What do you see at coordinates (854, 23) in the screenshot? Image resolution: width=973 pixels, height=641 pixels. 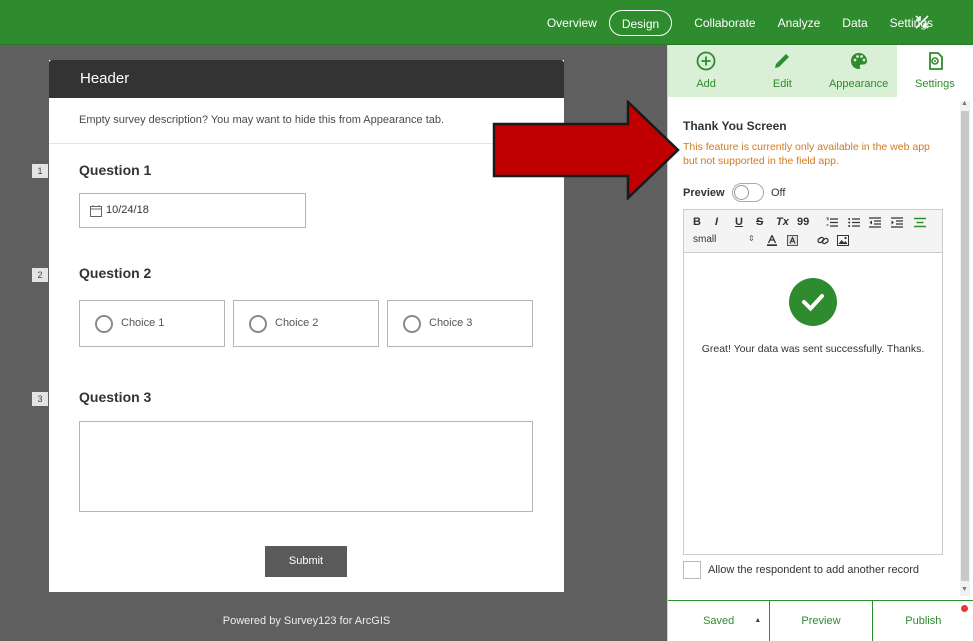 I see `nav-data: Data` at bounding box center [854, 23].